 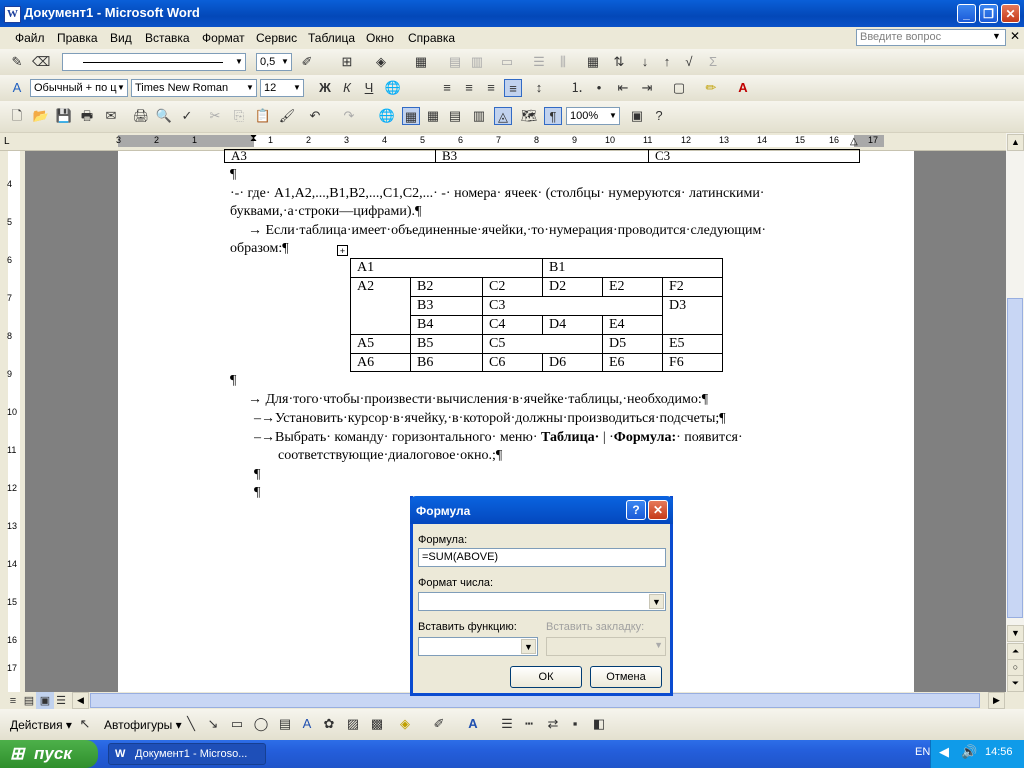 What do you see at coordinates (141, 116) in the screenshot?
I see `print-icon: 🖨` at bounding box center [141, 116].